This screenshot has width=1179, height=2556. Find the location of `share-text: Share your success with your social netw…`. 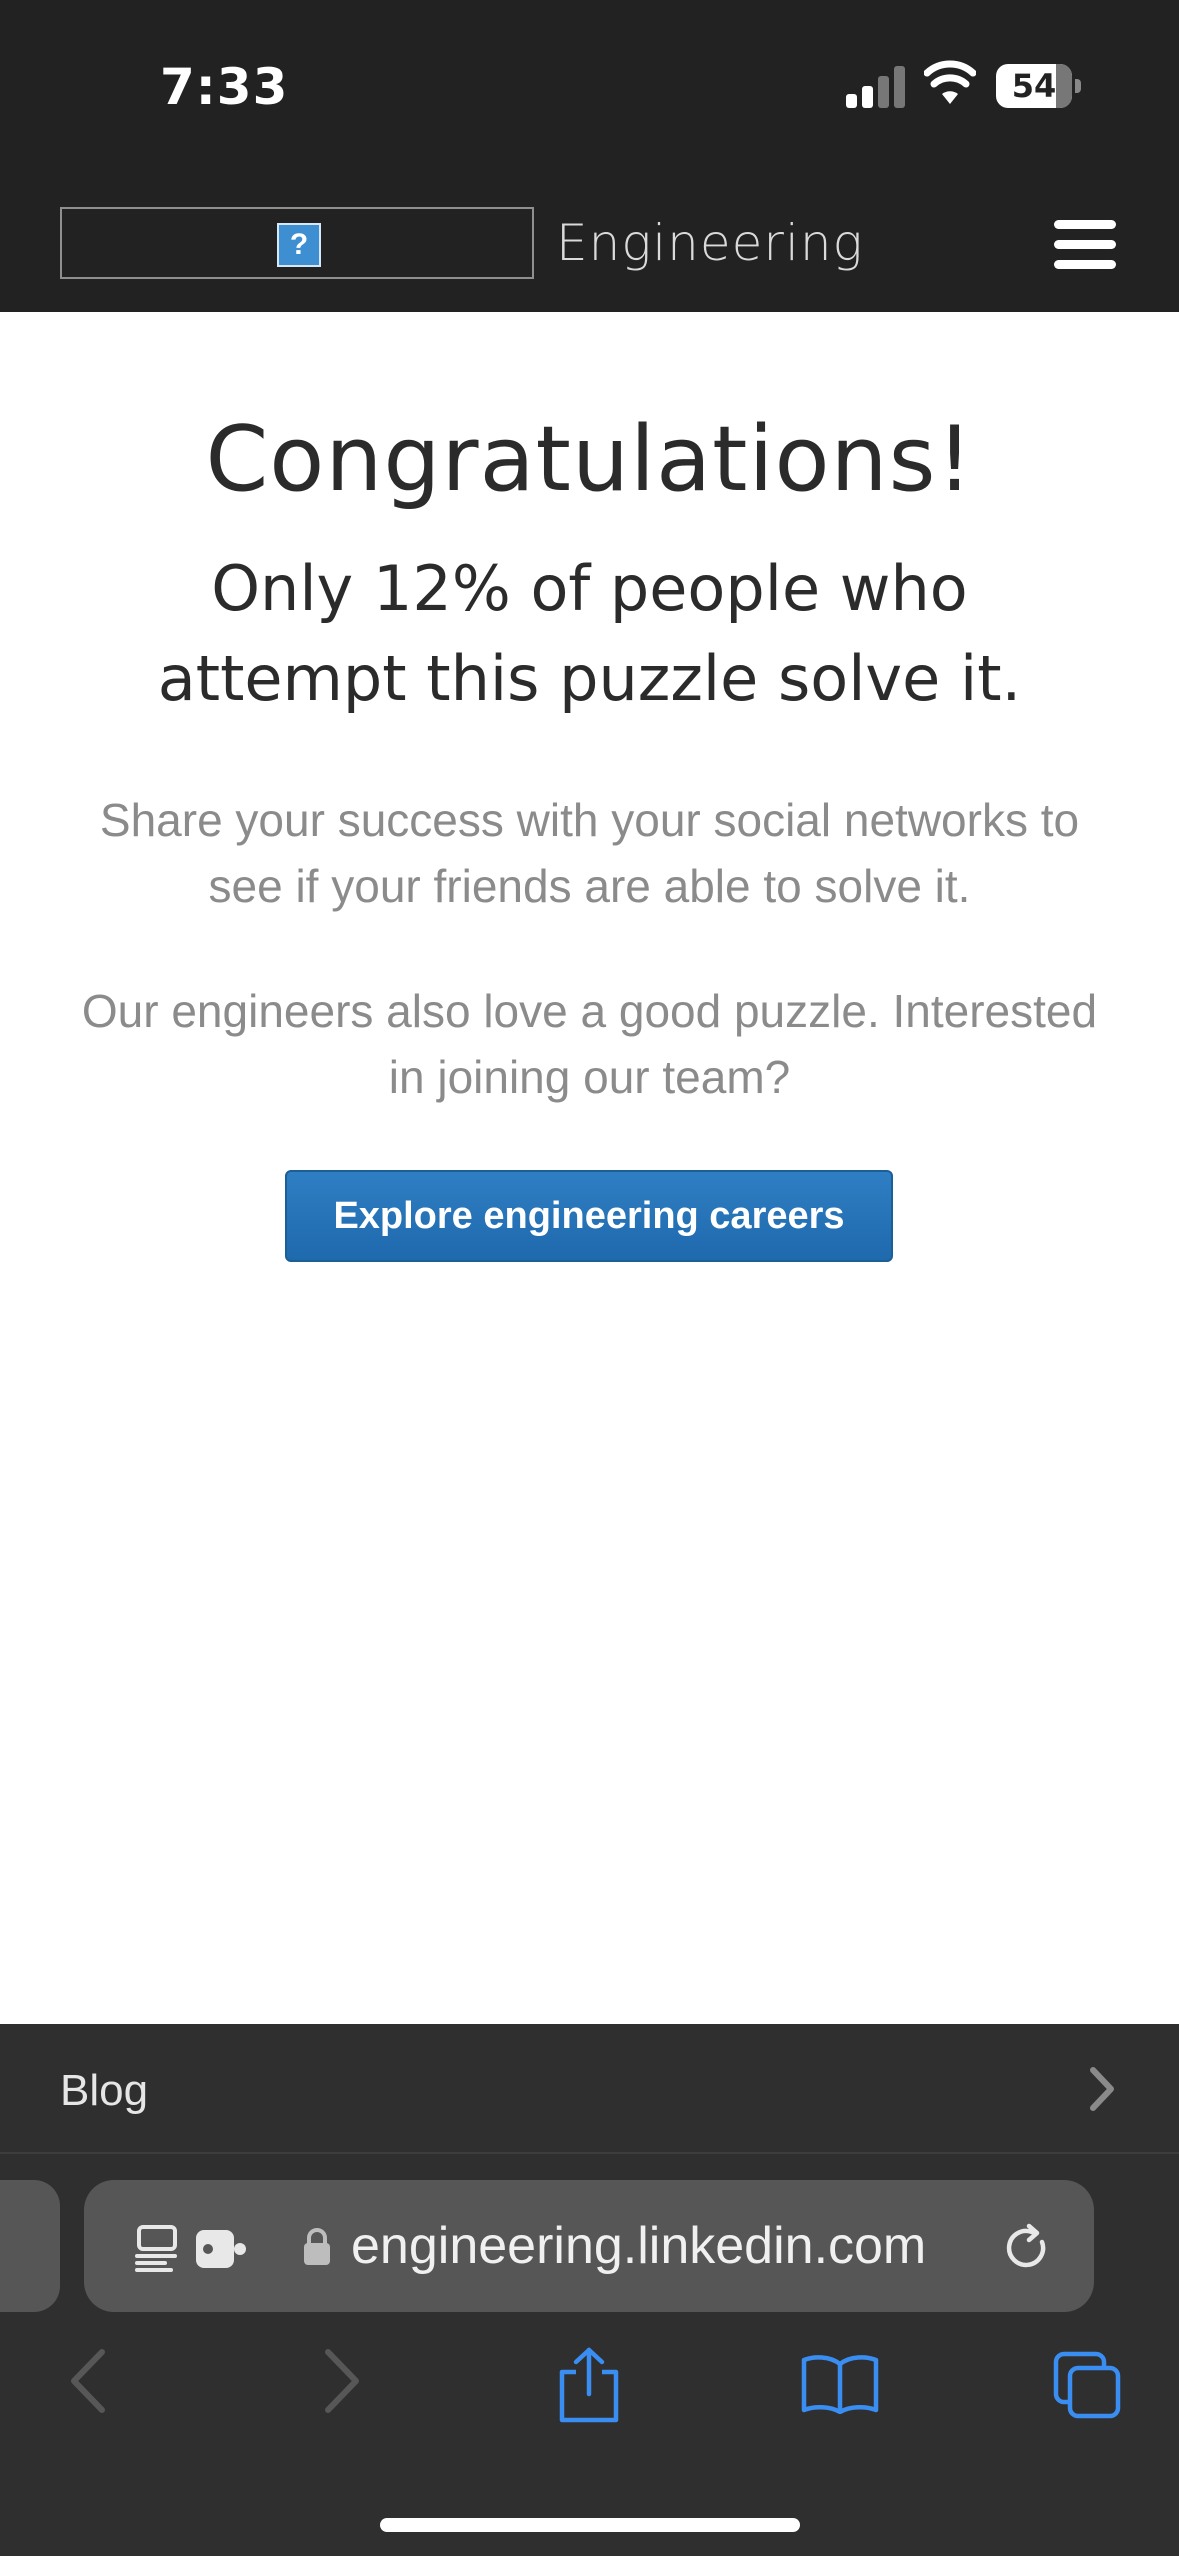

share-text: Share your success with your social netw… is located at coordinates (589, 853).